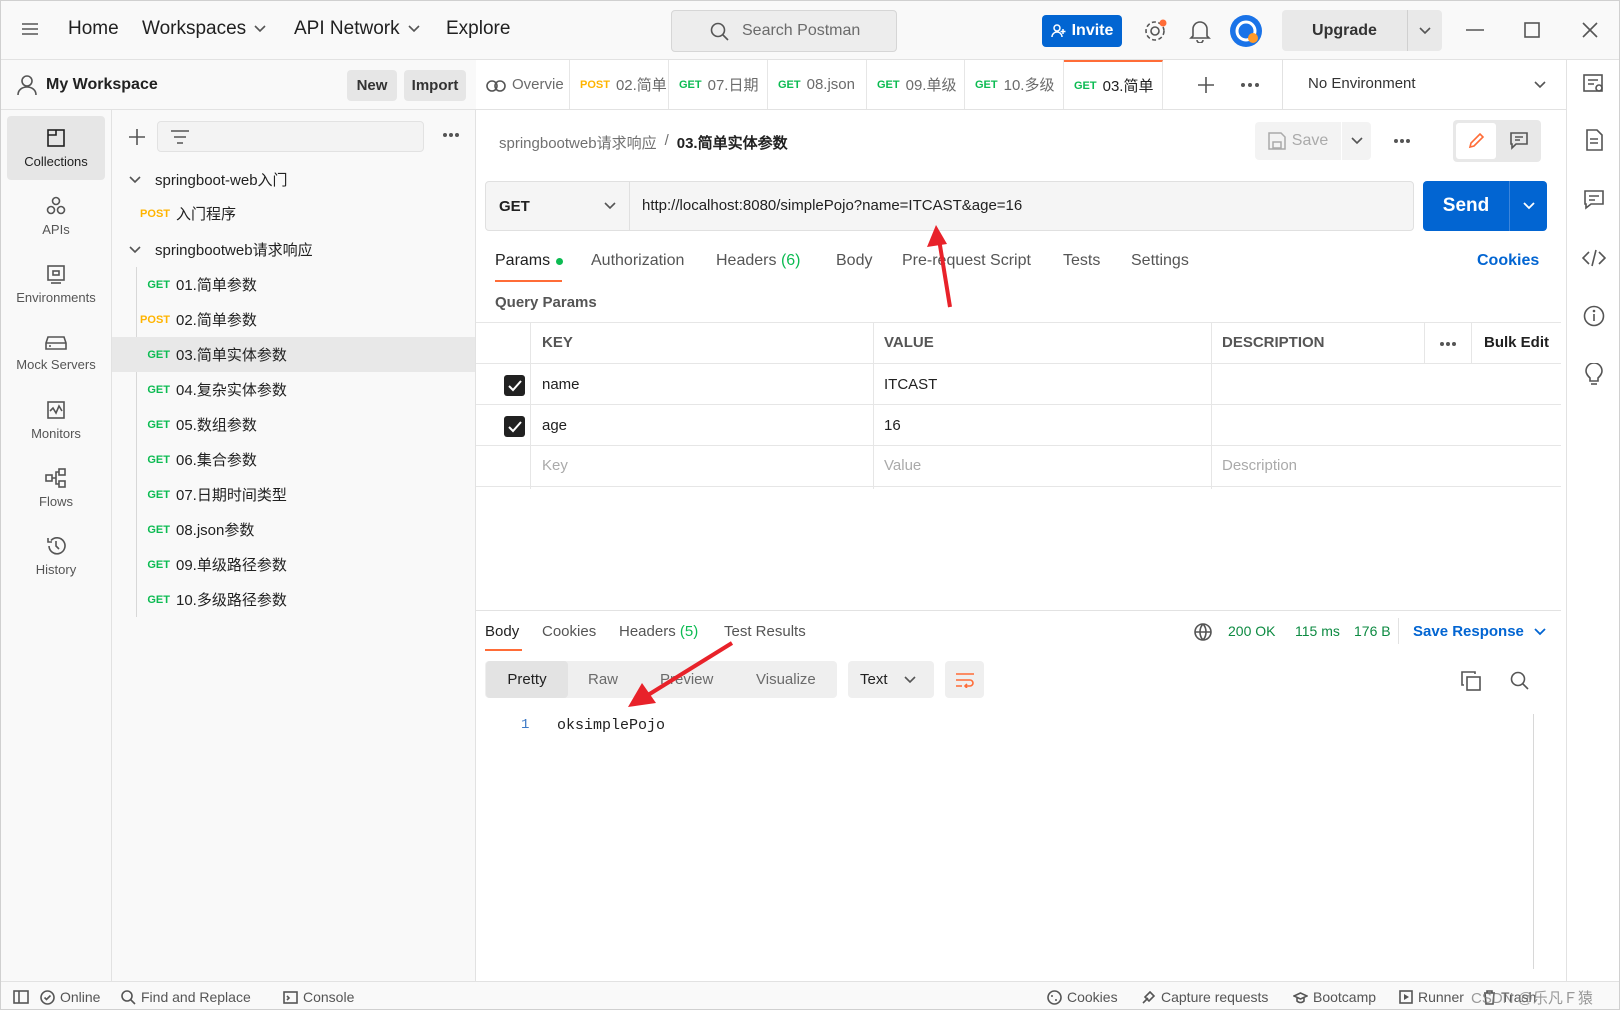  What do you see at coordinates (916, 84) in the screenshot?
I see `tab-request: GET 09.单级` at bounding box center [916, 84].